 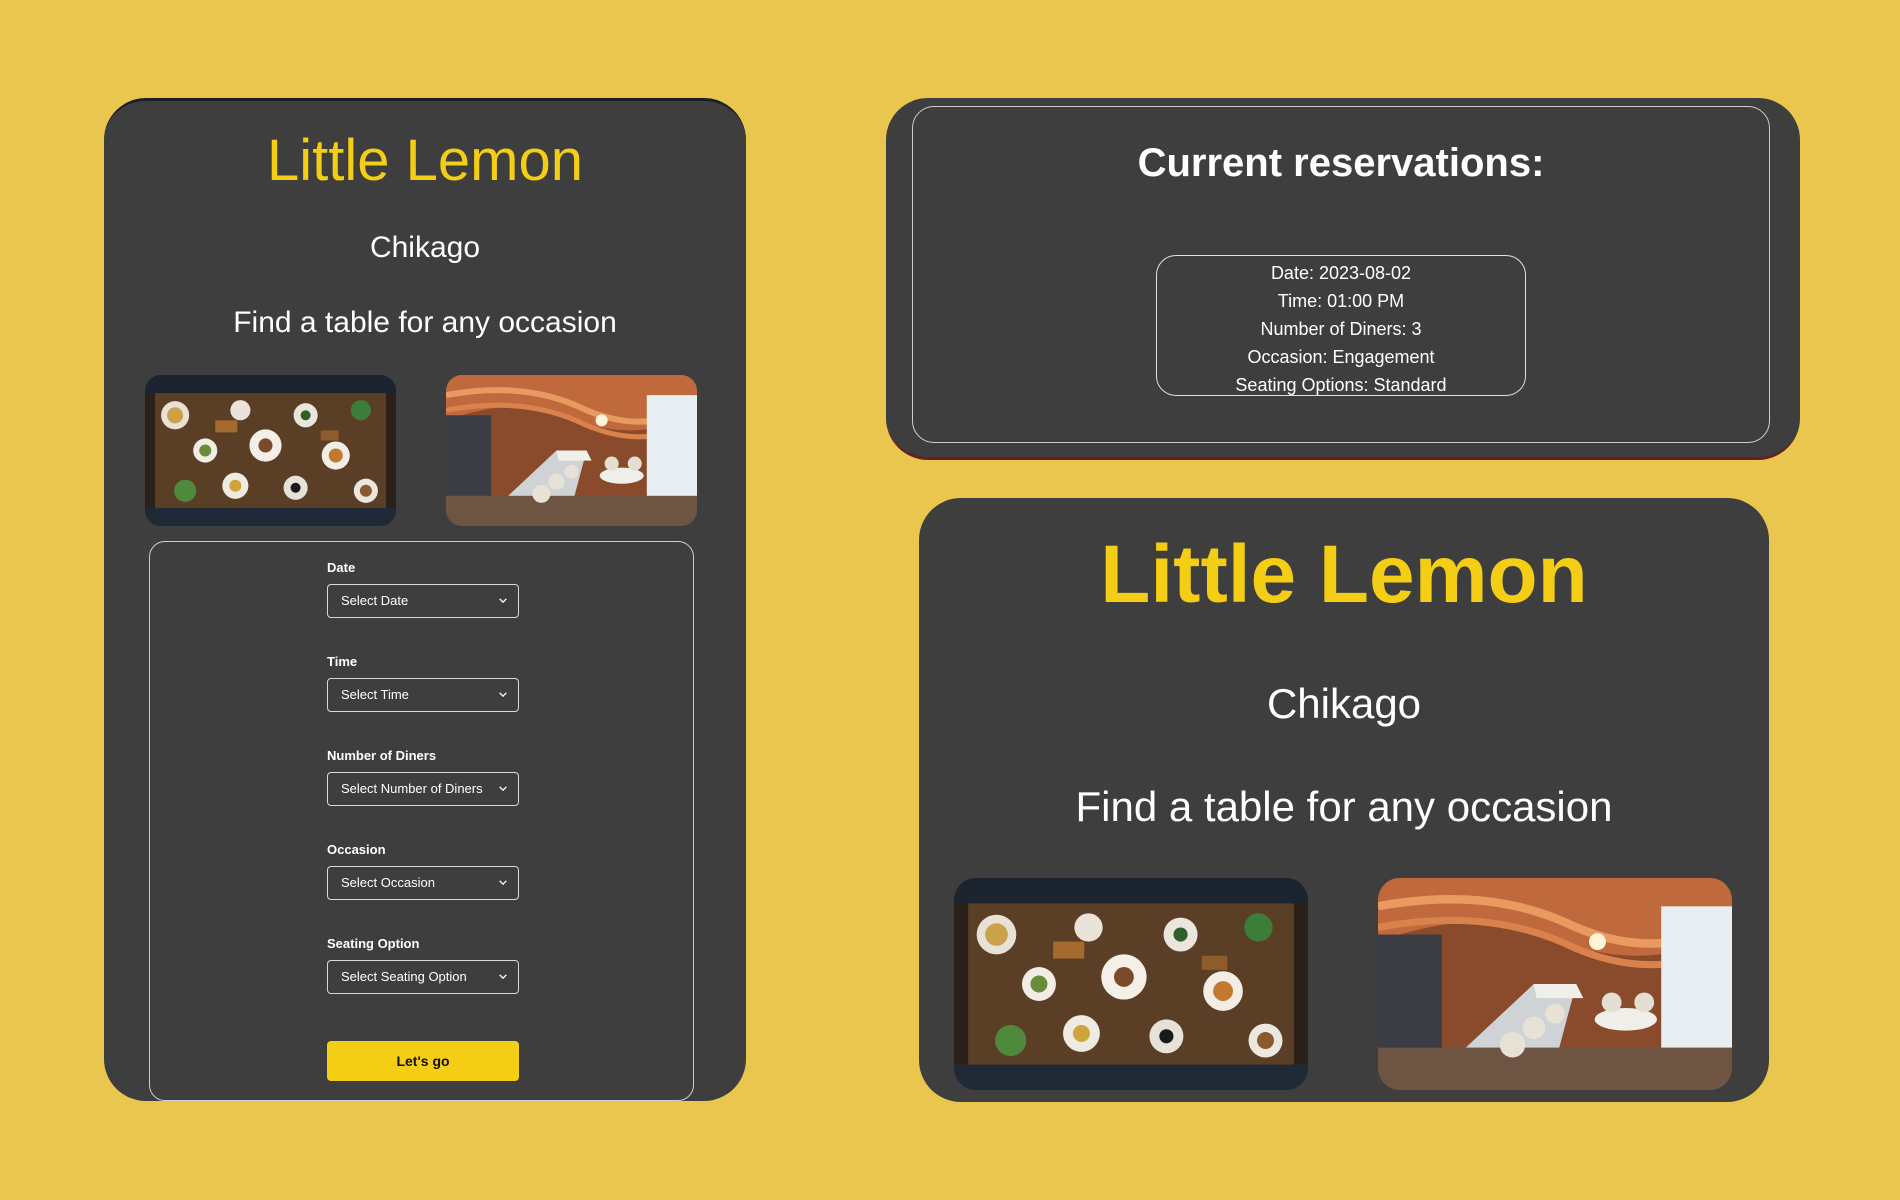 I want to click on diners-select: Select Number of Diners, so click(x=423, y=789).